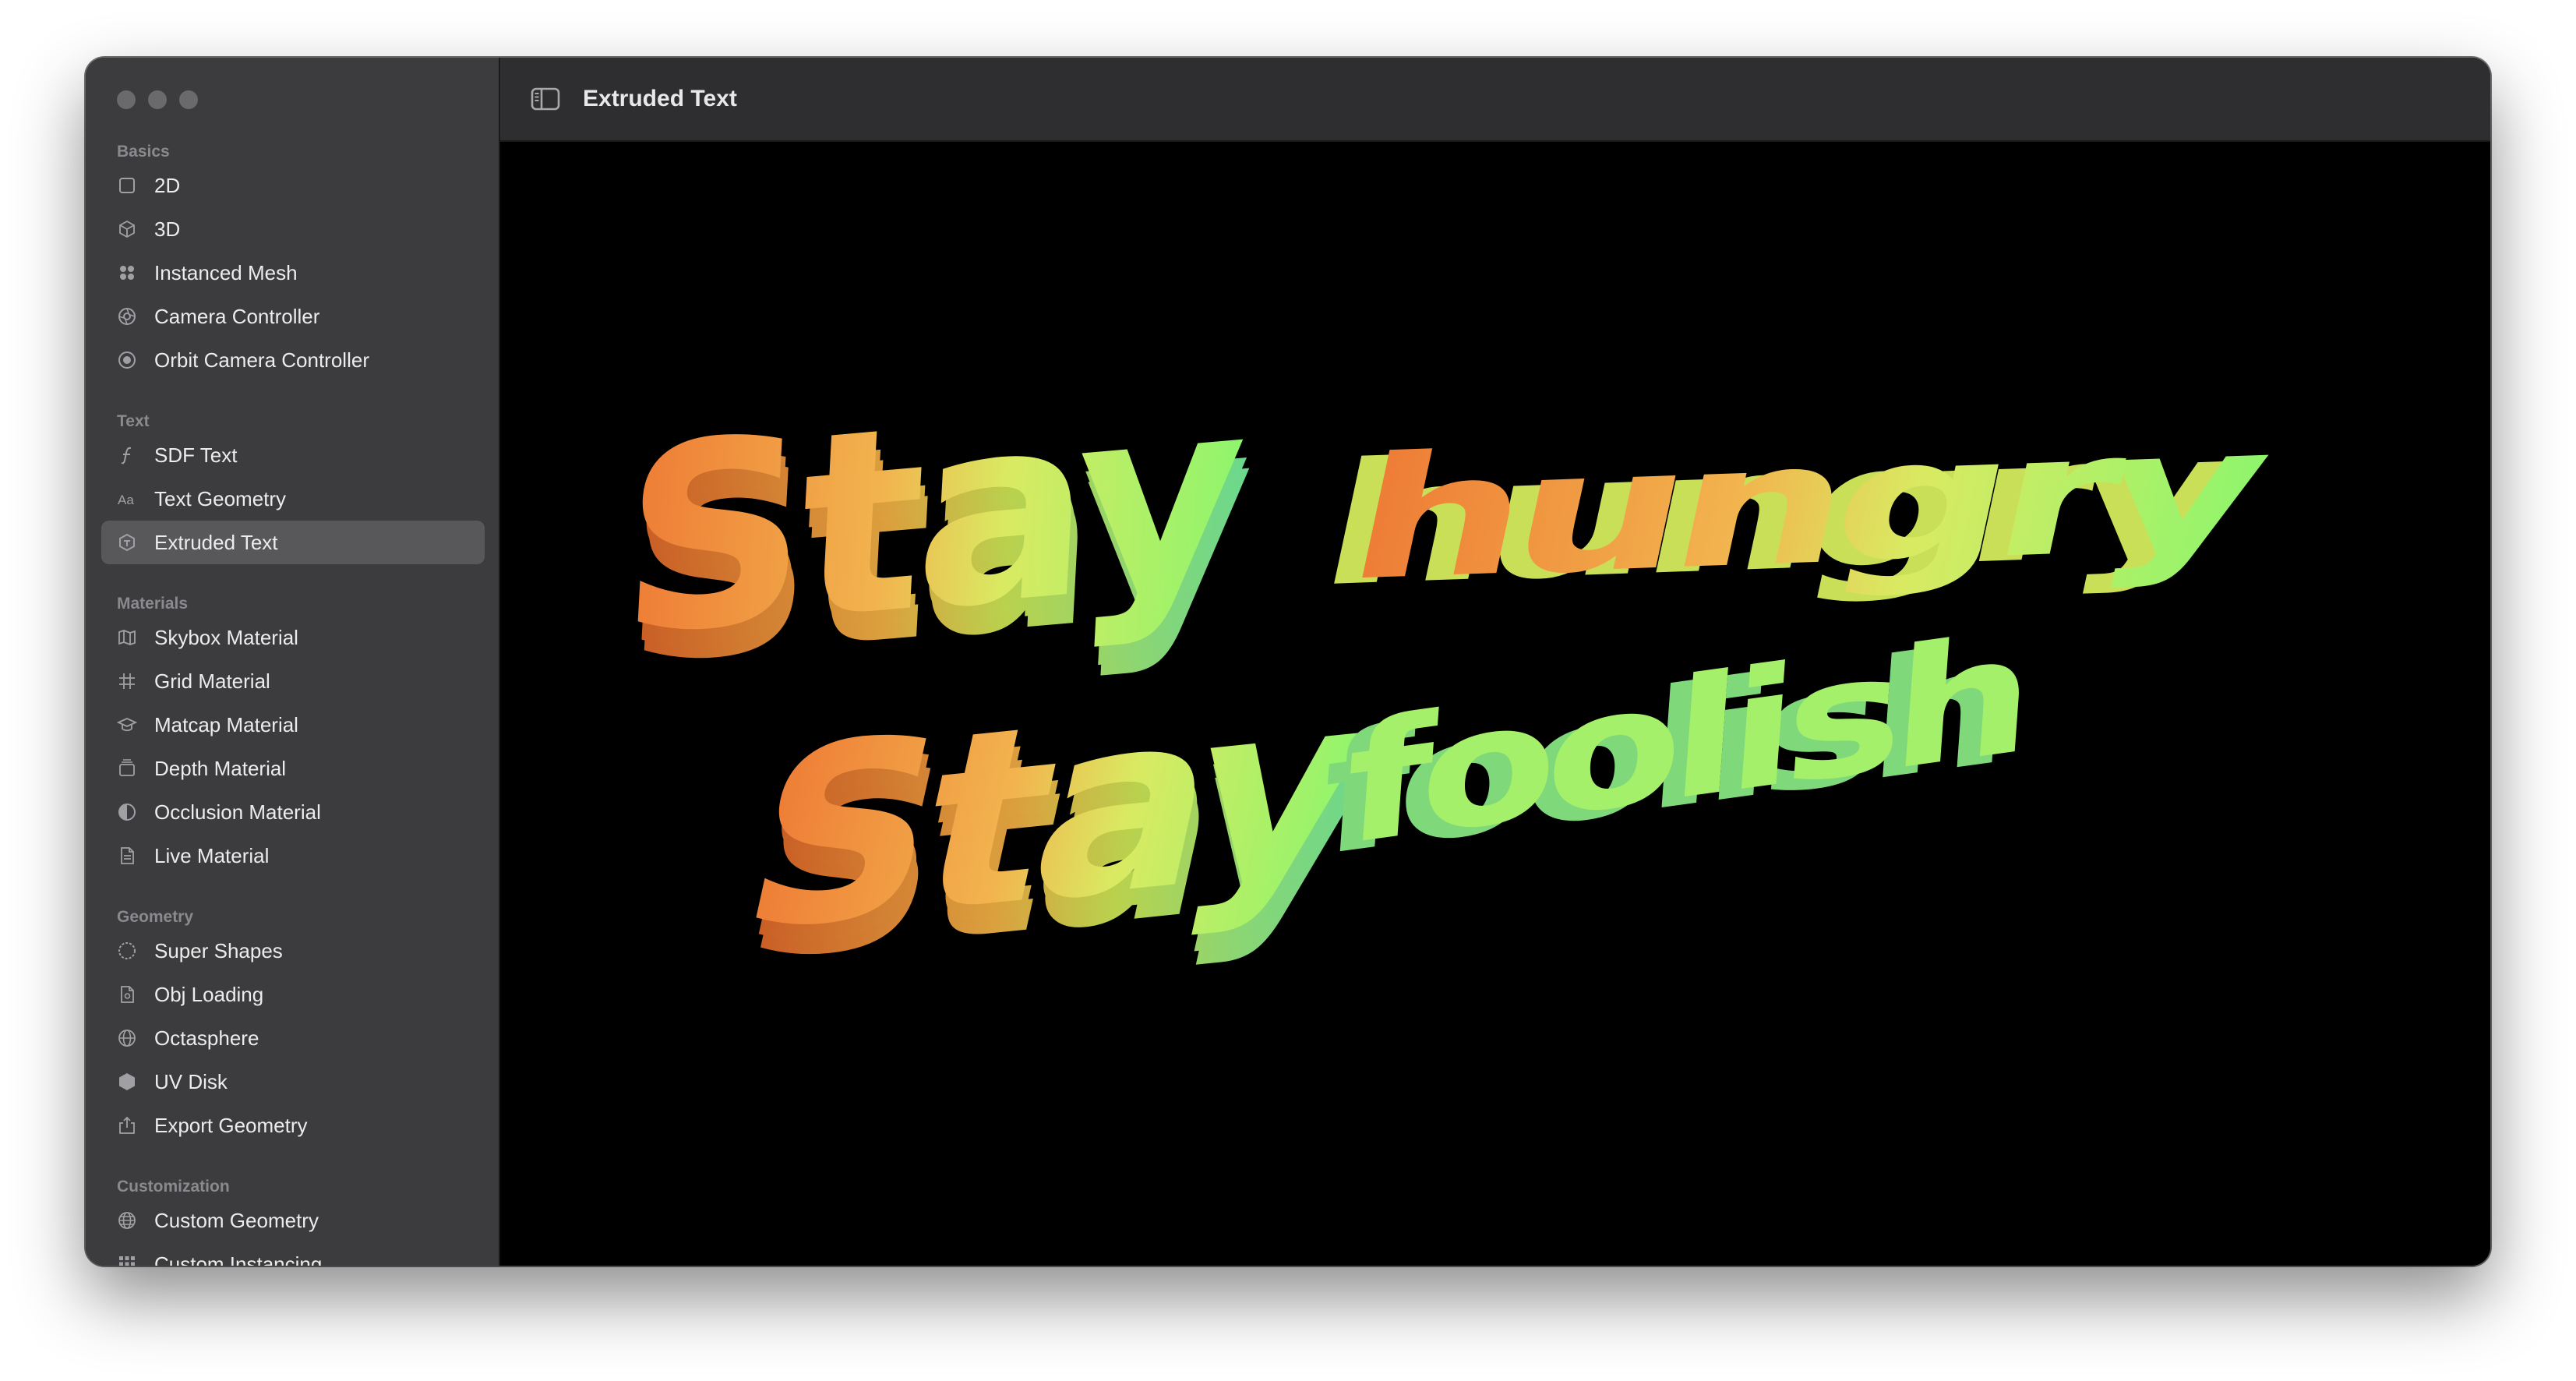 The height and width of the screenshot is (1381, 2576). I want to click on sidebar-item-label: Text Geometry, so click(220, 498).